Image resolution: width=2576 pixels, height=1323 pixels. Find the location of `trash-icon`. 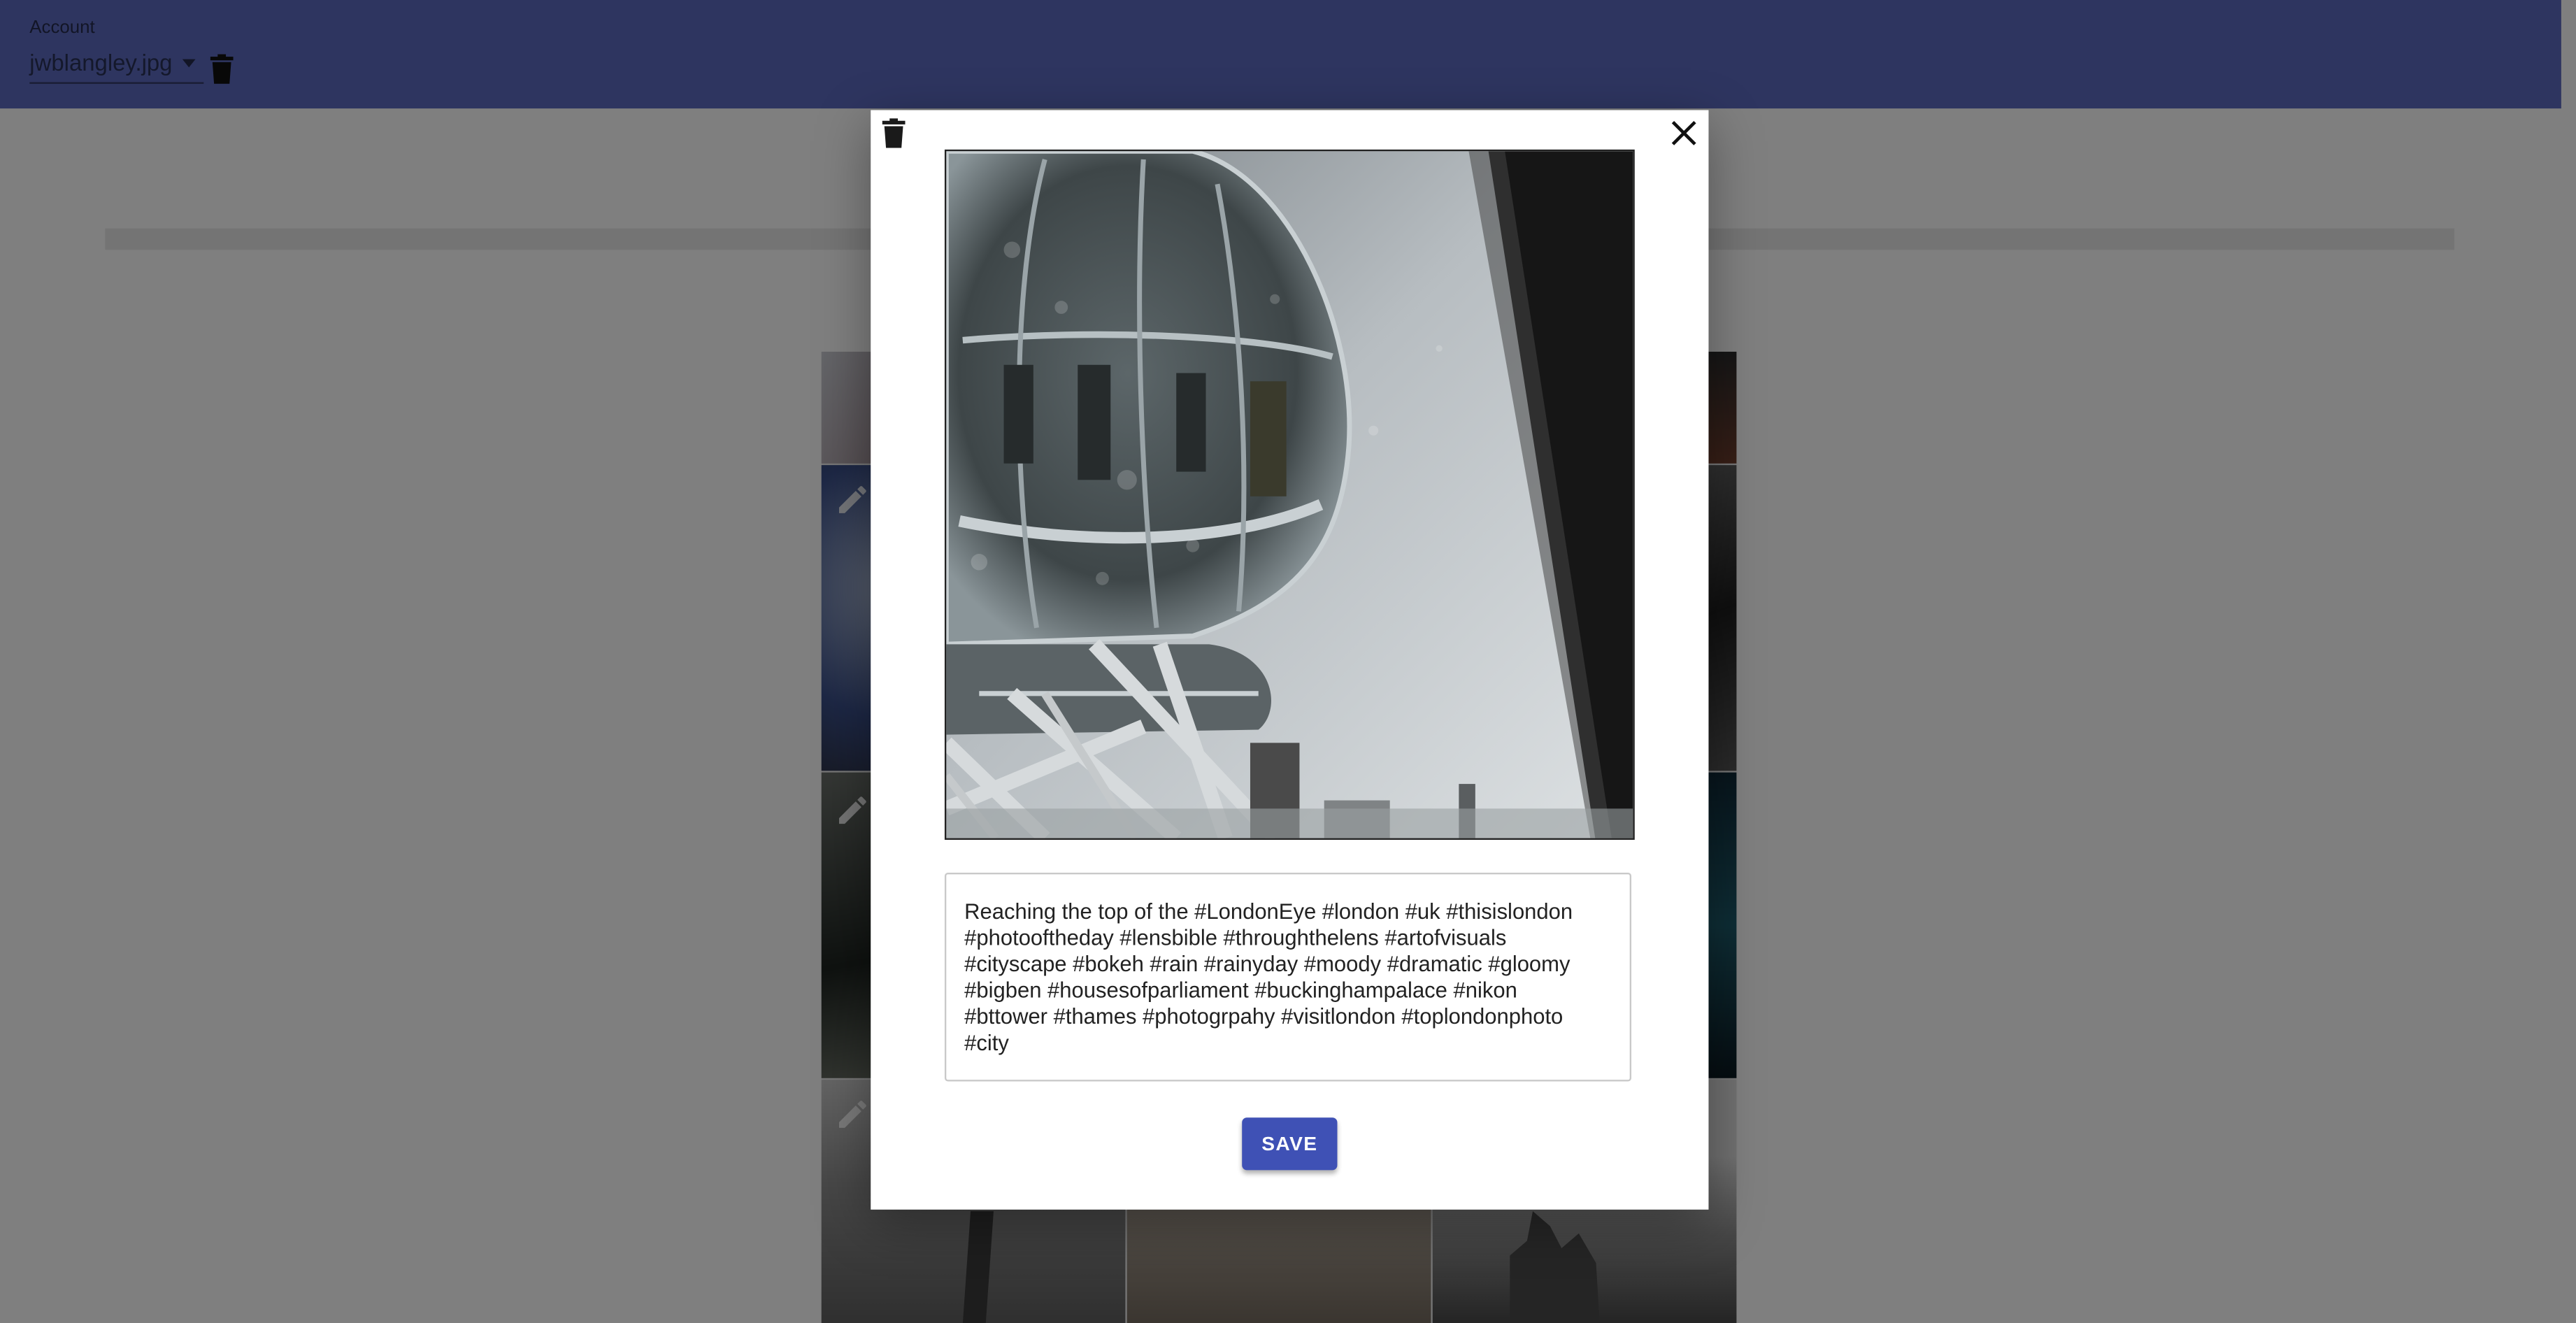

trash-icon is located at coordinates (894, 133).